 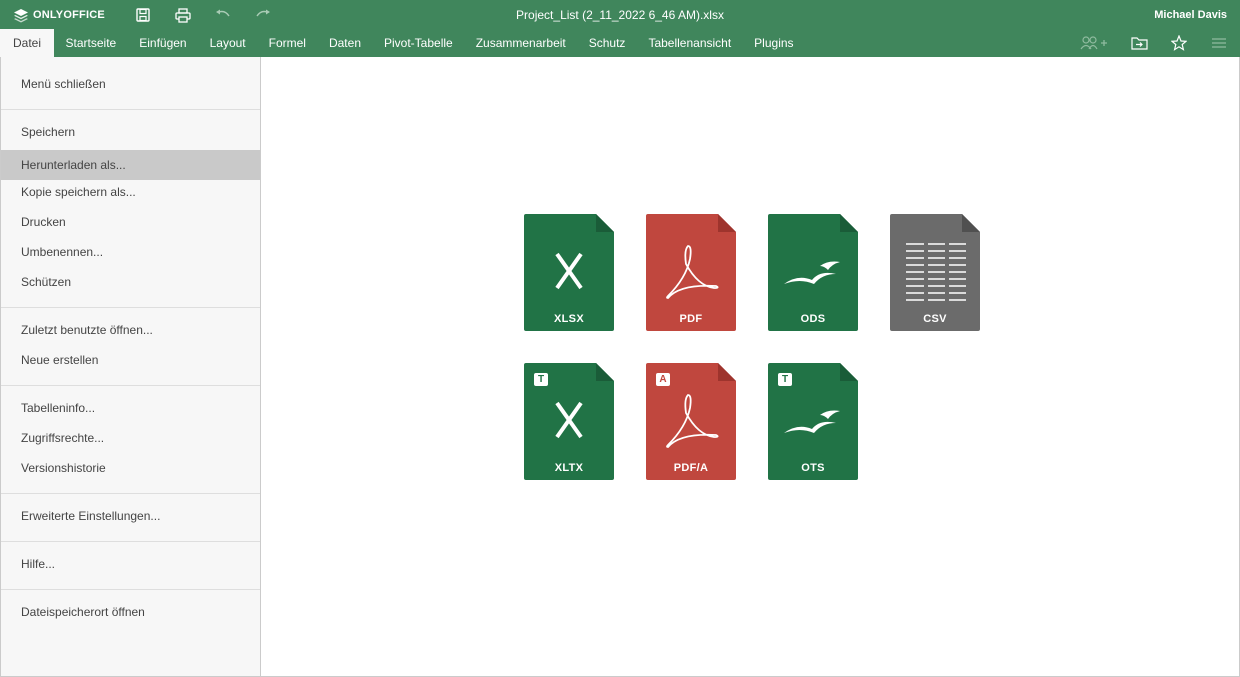 I want to click on share-button, so click(x=1094, y=43).